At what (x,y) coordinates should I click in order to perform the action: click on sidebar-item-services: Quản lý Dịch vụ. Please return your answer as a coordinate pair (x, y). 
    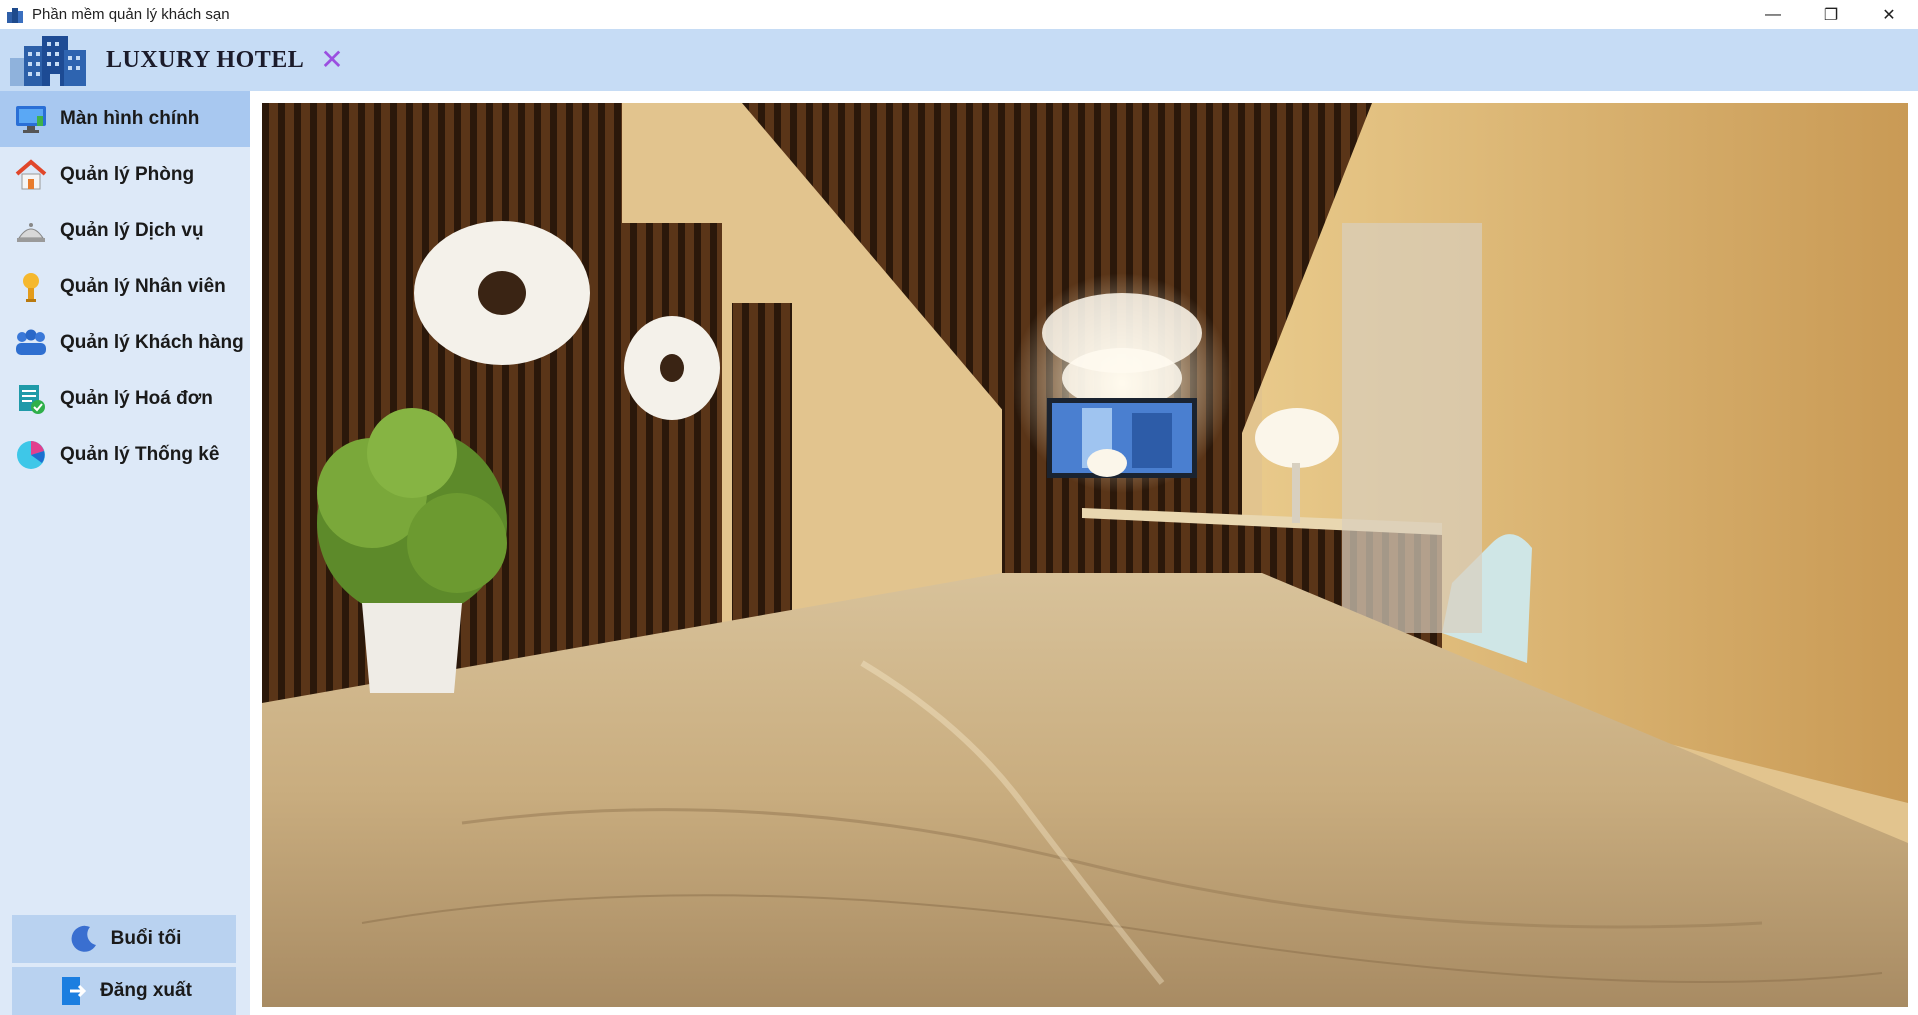
    Looking at the image, I should click on (125, 231).